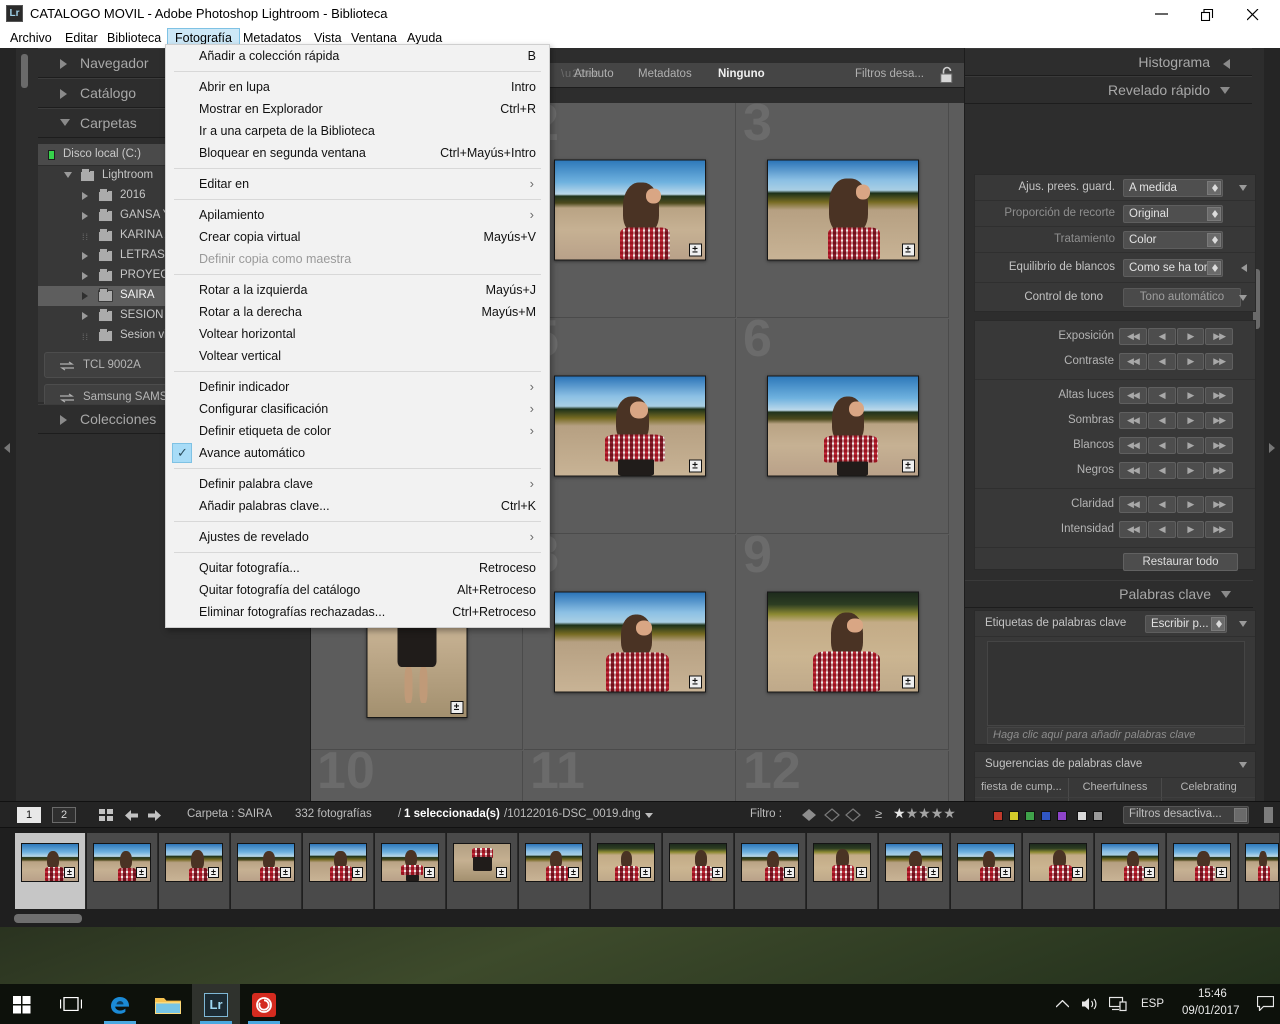  What do you see at coordinates (1163, 14) in the screenshot?
I see `minimize-button` at bounding box center [1163, 14].